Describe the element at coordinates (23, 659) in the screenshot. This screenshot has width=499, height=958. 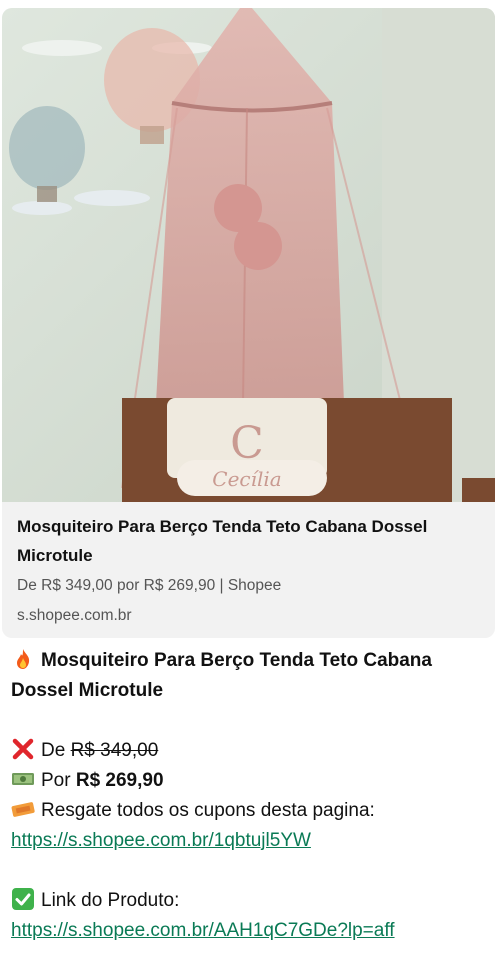
I see `fire-icon` at that location.